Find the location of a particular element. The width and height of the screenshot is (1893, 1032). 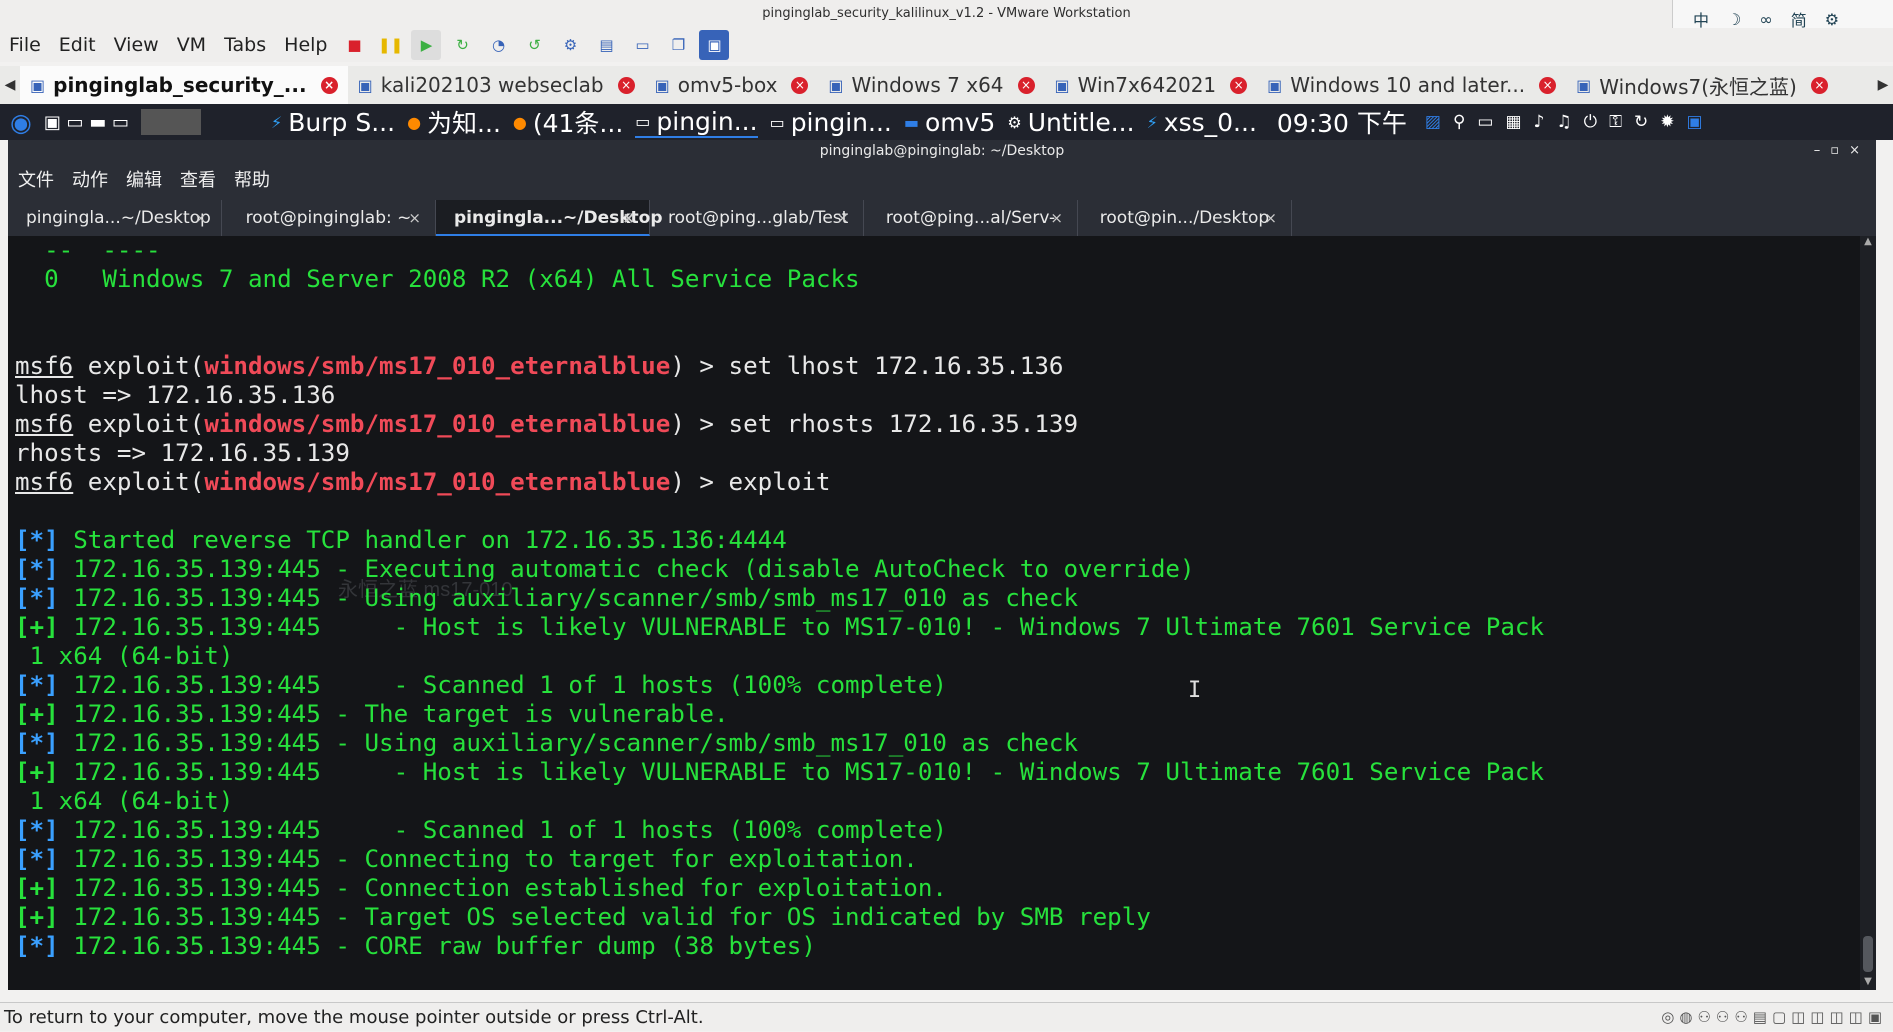

terminal-tab: root@pin.../Desktop × is located at coordinates (1185, 218).